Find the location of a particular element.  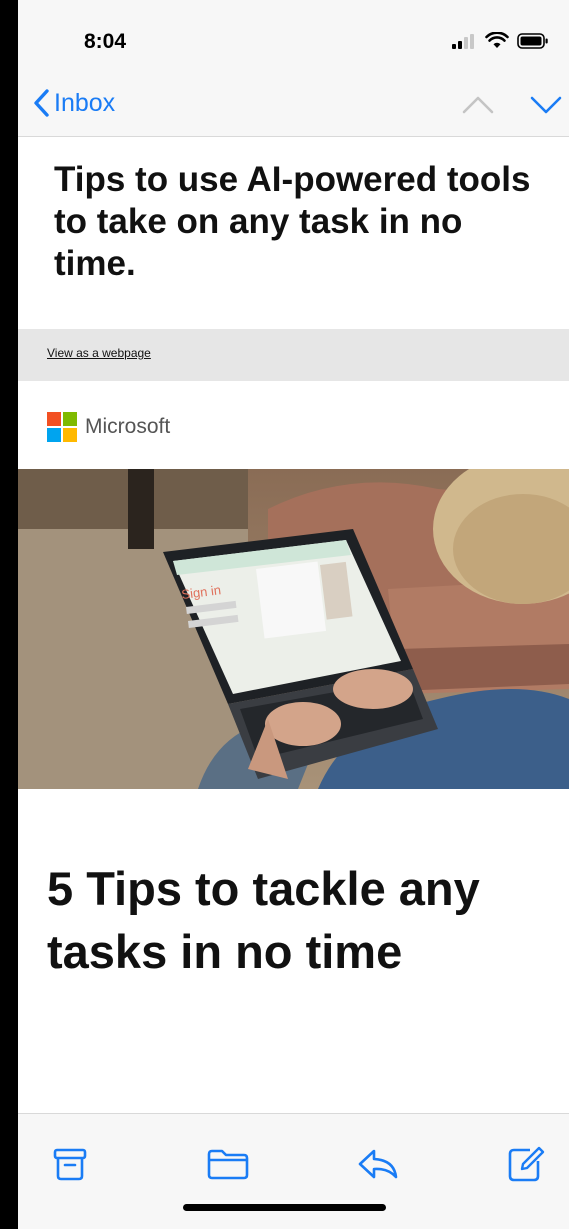

compose-button is located at coordinates (526, 1164).